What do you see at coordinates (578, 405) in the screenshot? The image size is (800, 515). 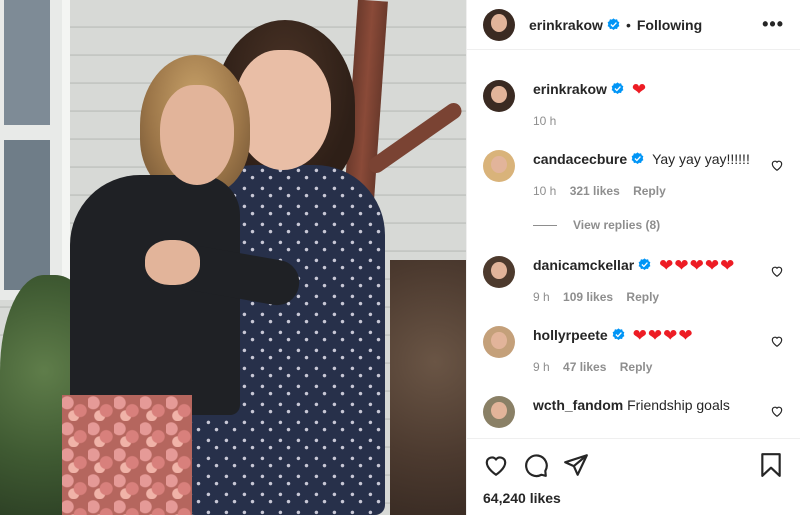 I see `commenter-username: wcth_fandom` at bounding box center [578, 405].